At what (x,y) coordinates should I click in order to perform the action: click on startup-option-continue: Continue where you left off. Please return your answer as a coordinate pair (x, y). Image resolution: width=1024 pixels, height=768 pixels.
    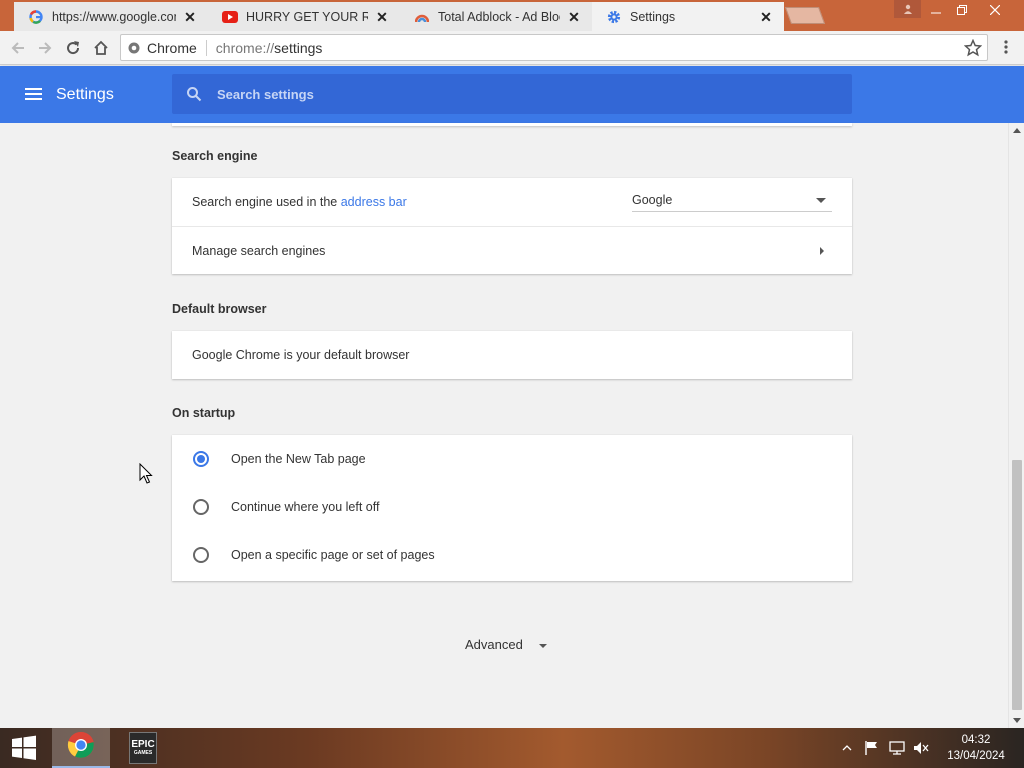
    Looking at the image, I should click on (512, 507).